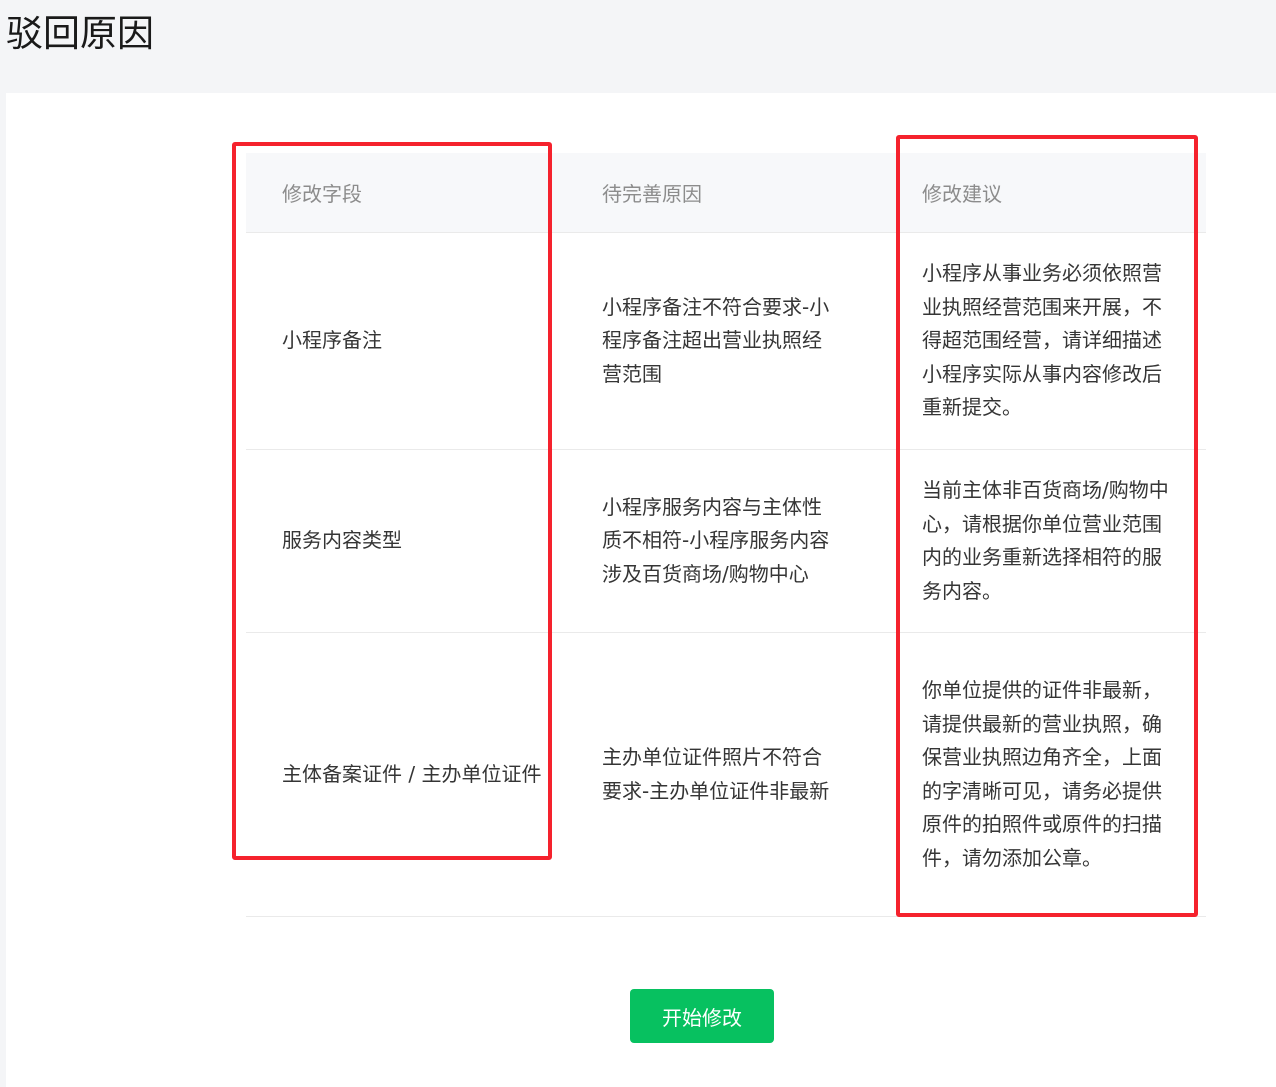  Describe the element at coordinates (412, 773) in the screenshot. I see `field-cell: 主体备案证件 / 主办单位证件` at that location.